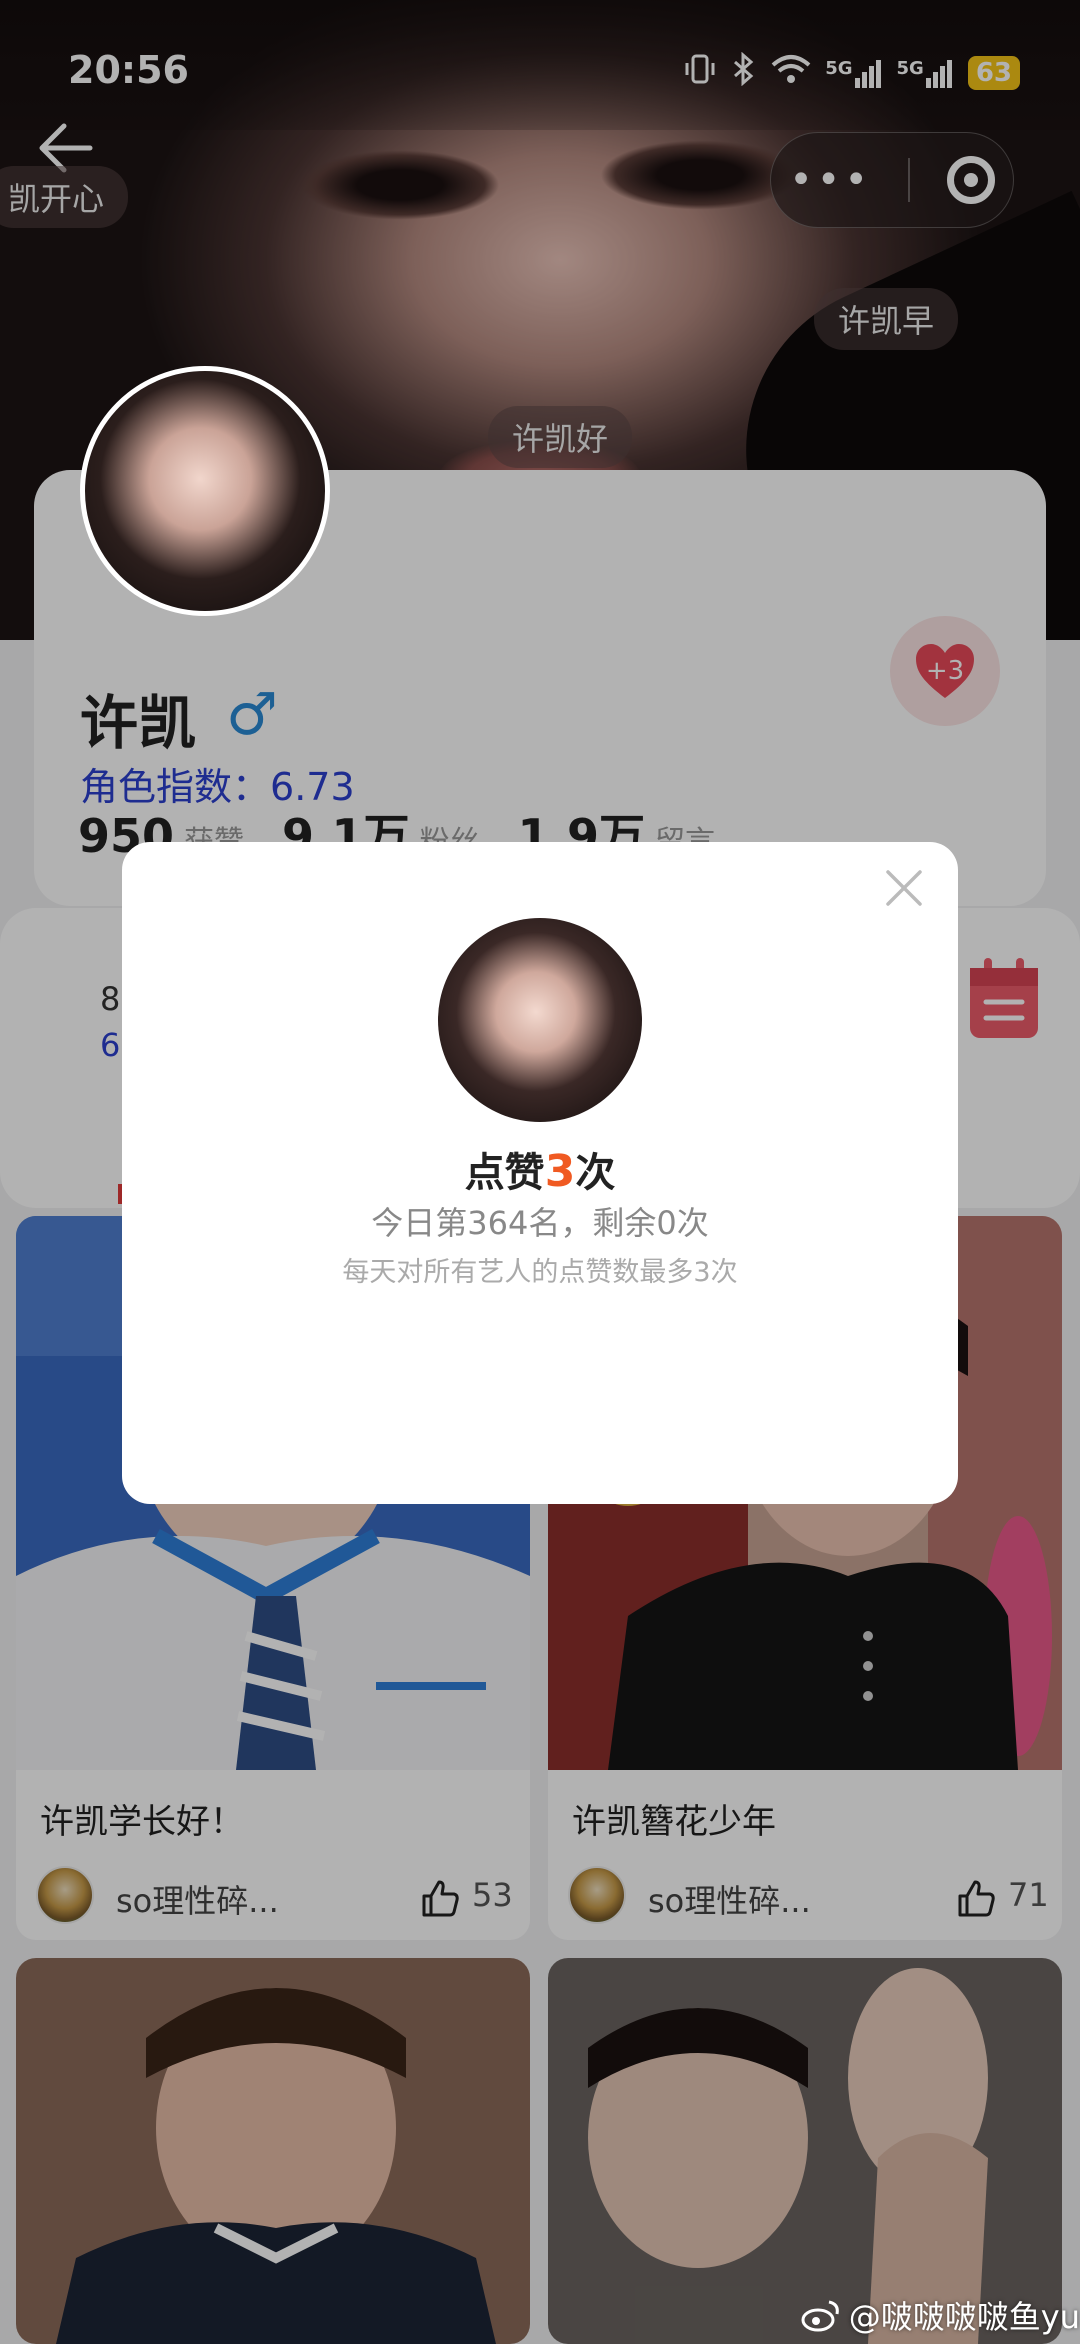  I want to click on avatar, so click(205, 491).